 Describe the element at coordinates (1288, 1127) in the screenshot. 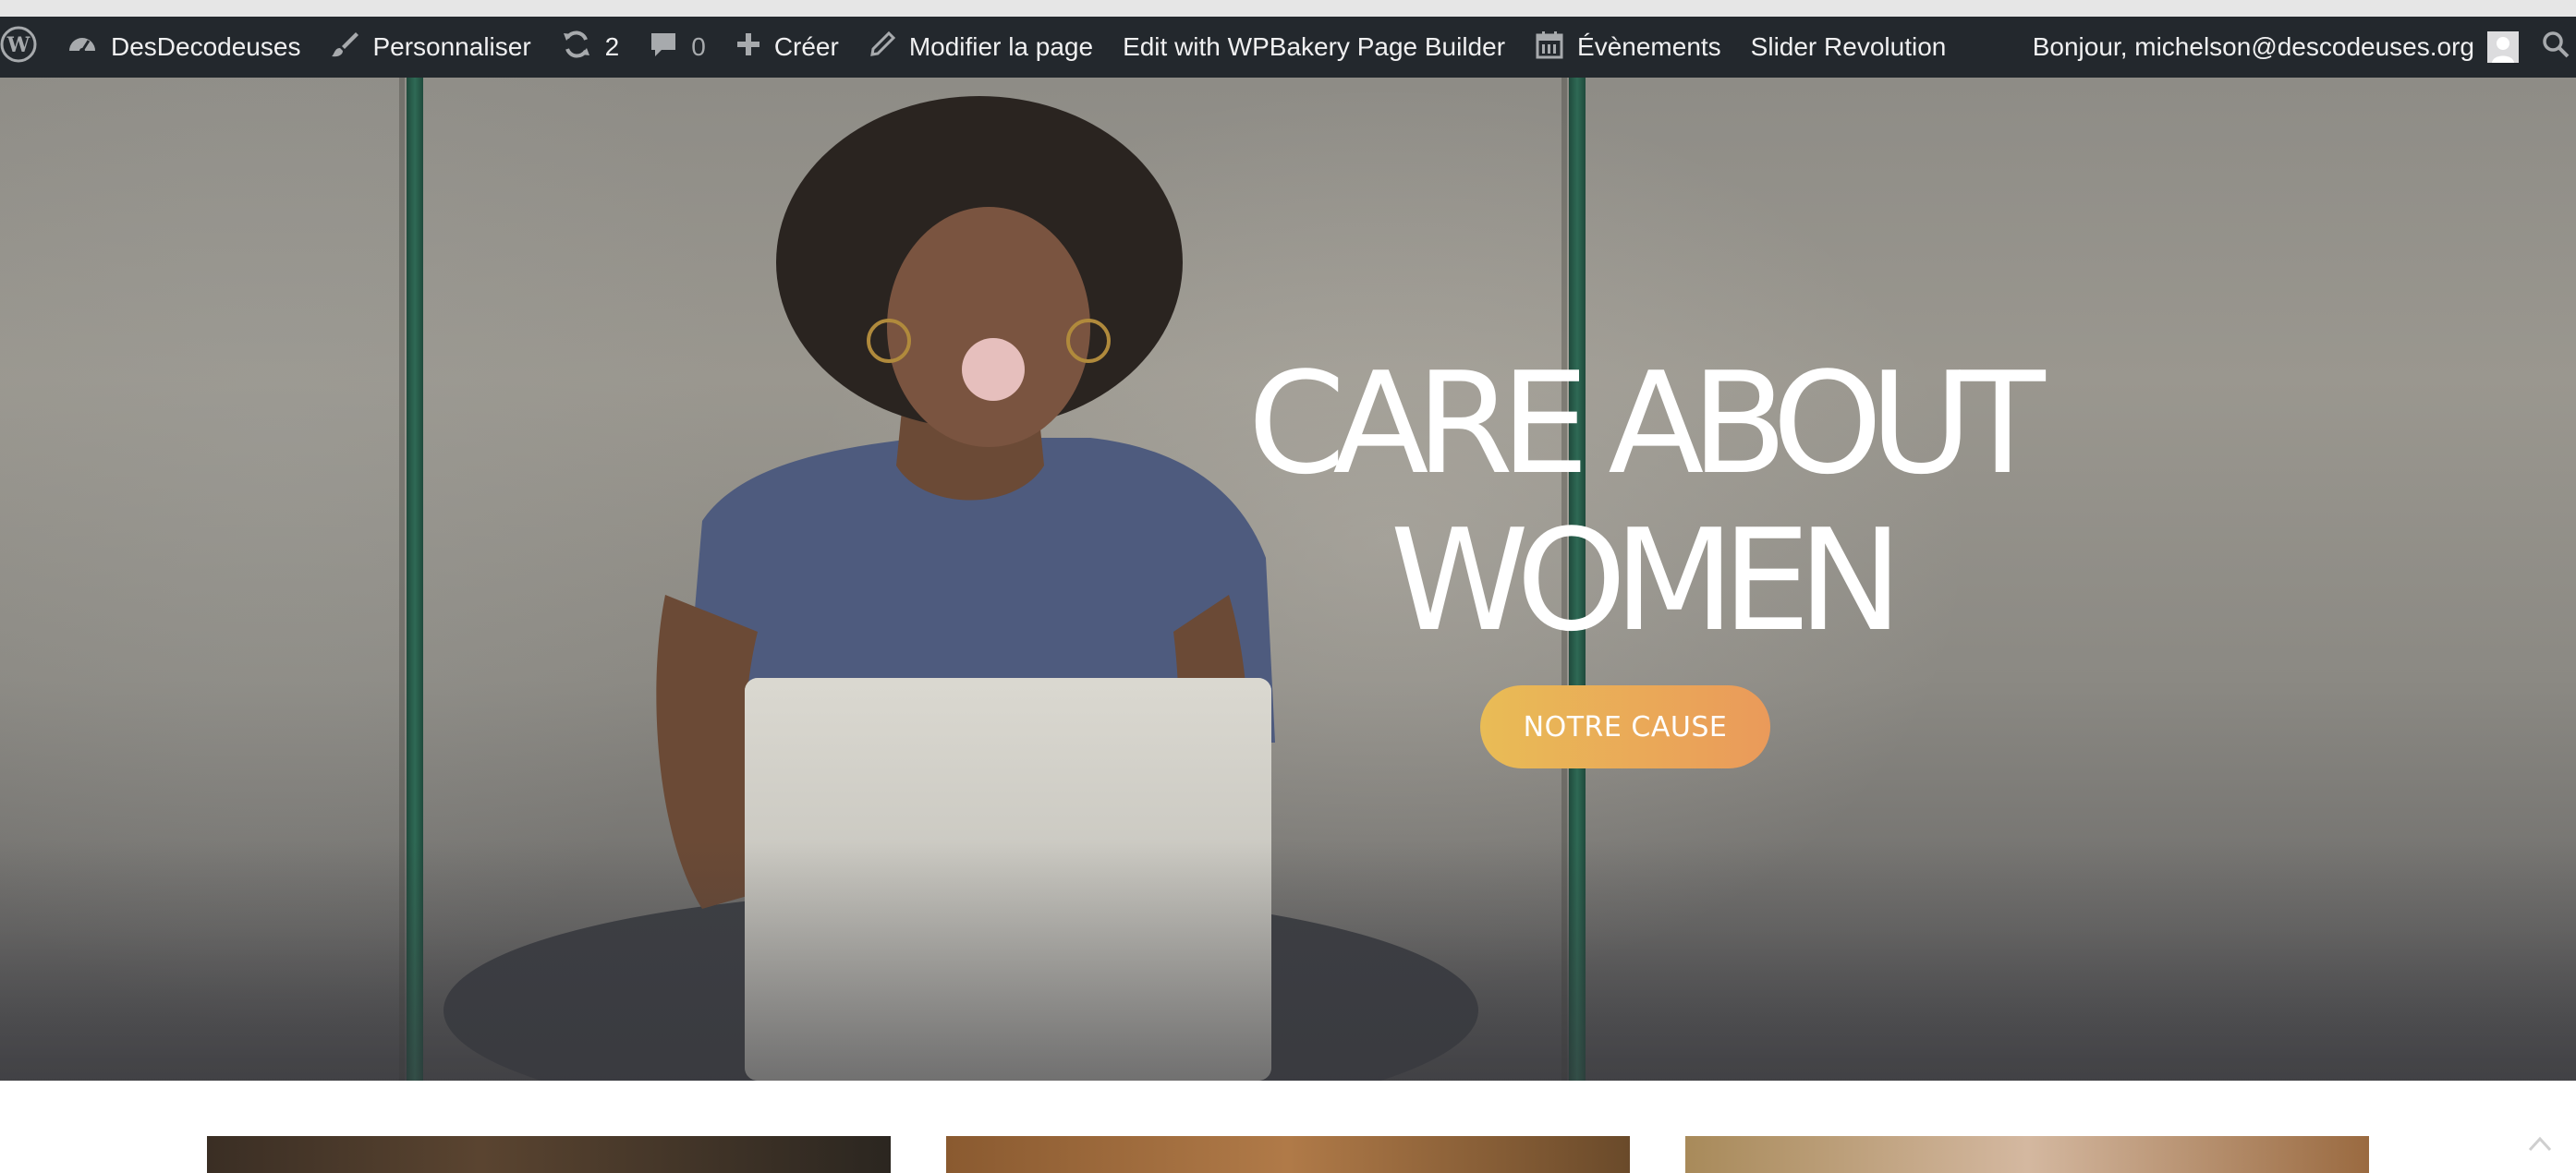

I see `cards-row` at that location.